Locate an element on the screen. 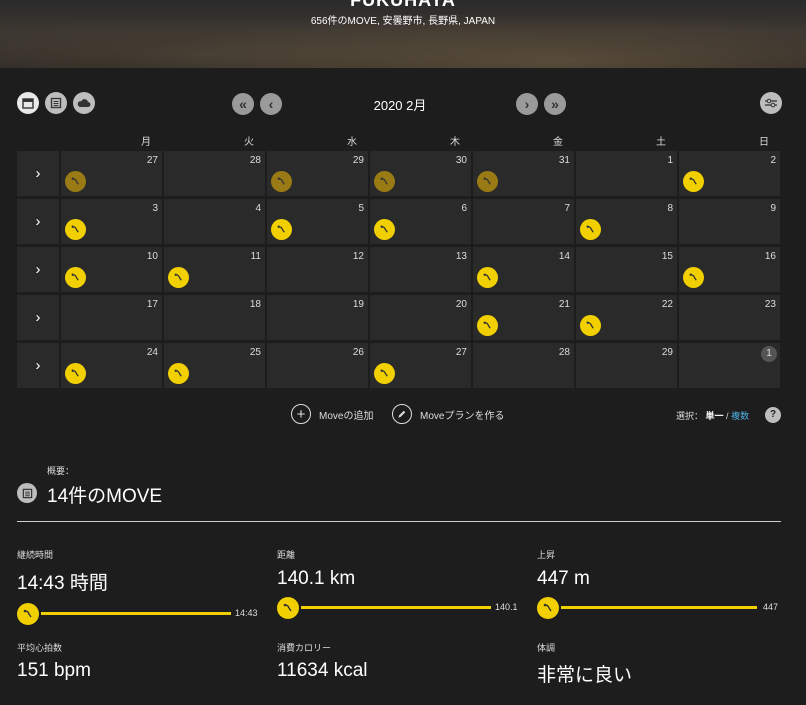  weekday-header: 火 is located at coordinates (249, 142).